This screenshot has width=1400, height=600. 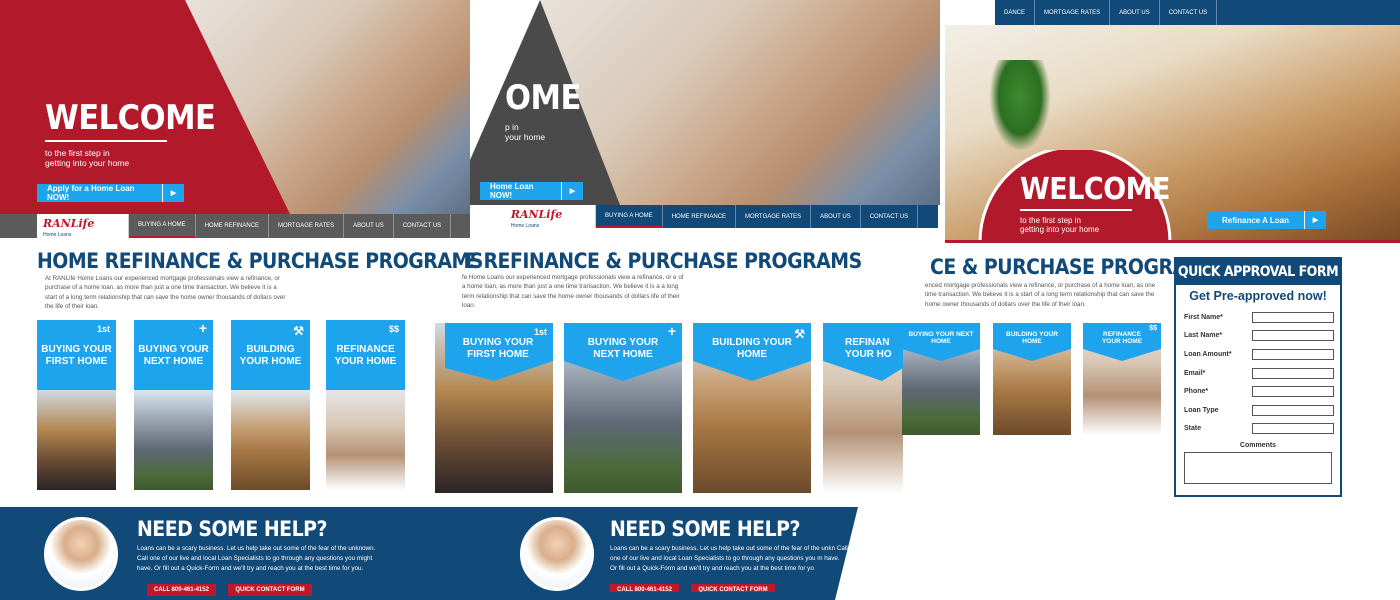 I want to click on hero-tagline-2-3: getting into your home, so click(x=1060, y=229).